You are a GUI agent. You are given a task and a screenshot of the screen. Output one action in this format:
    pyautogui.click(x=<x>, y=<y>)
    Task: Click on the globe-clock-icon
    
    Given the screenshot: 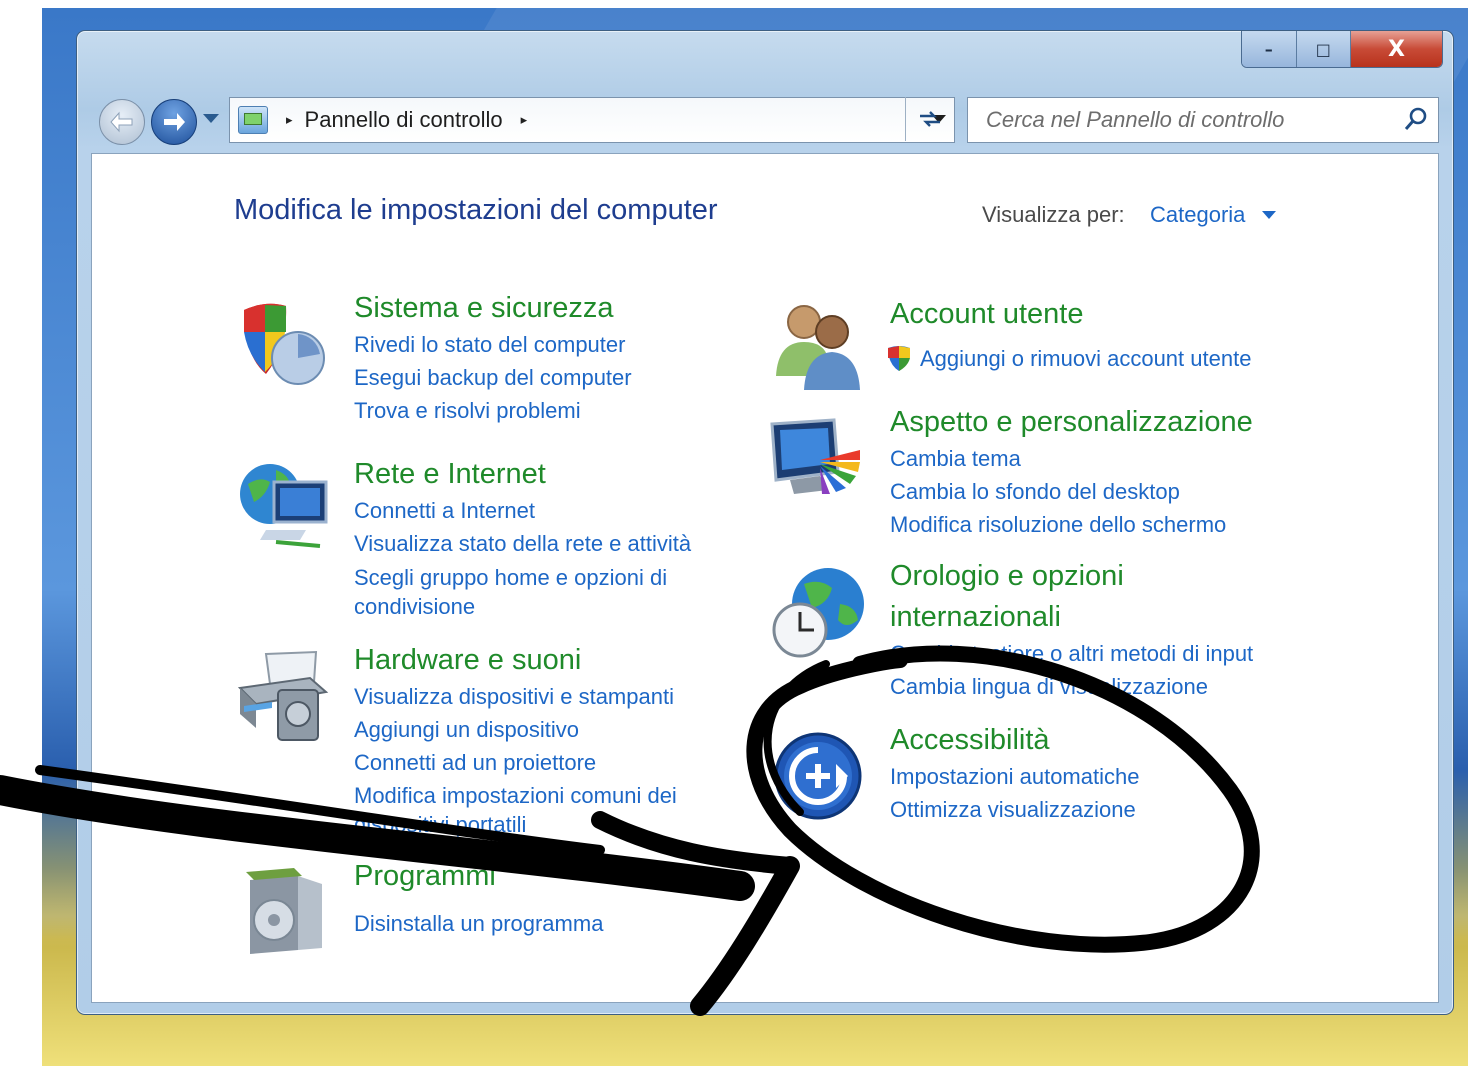 What is the action you would take?
    pyautogui.click(x=818, y=612)
    